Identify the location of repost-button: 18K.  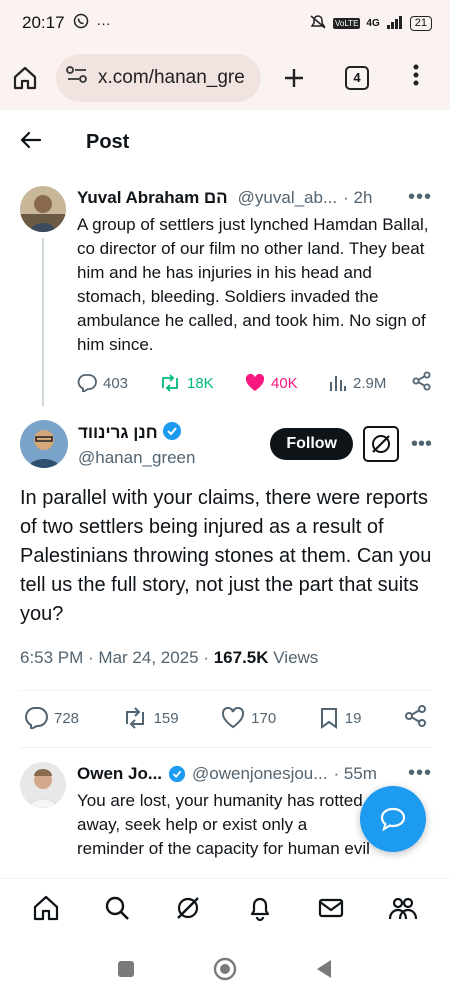
(202, 383).